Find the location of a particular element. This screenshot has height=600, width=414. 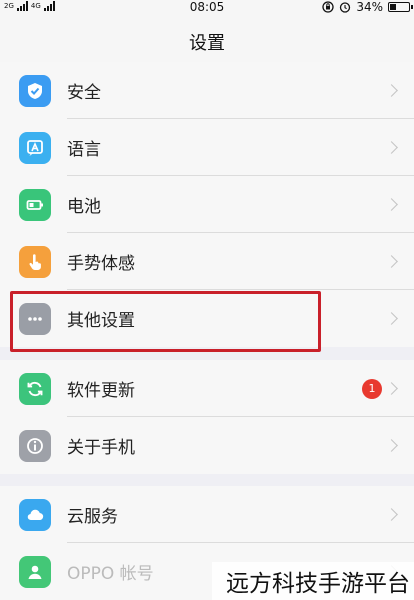

settings-item-software-update: 软件更新 1 is located at coordinates (207, 388).